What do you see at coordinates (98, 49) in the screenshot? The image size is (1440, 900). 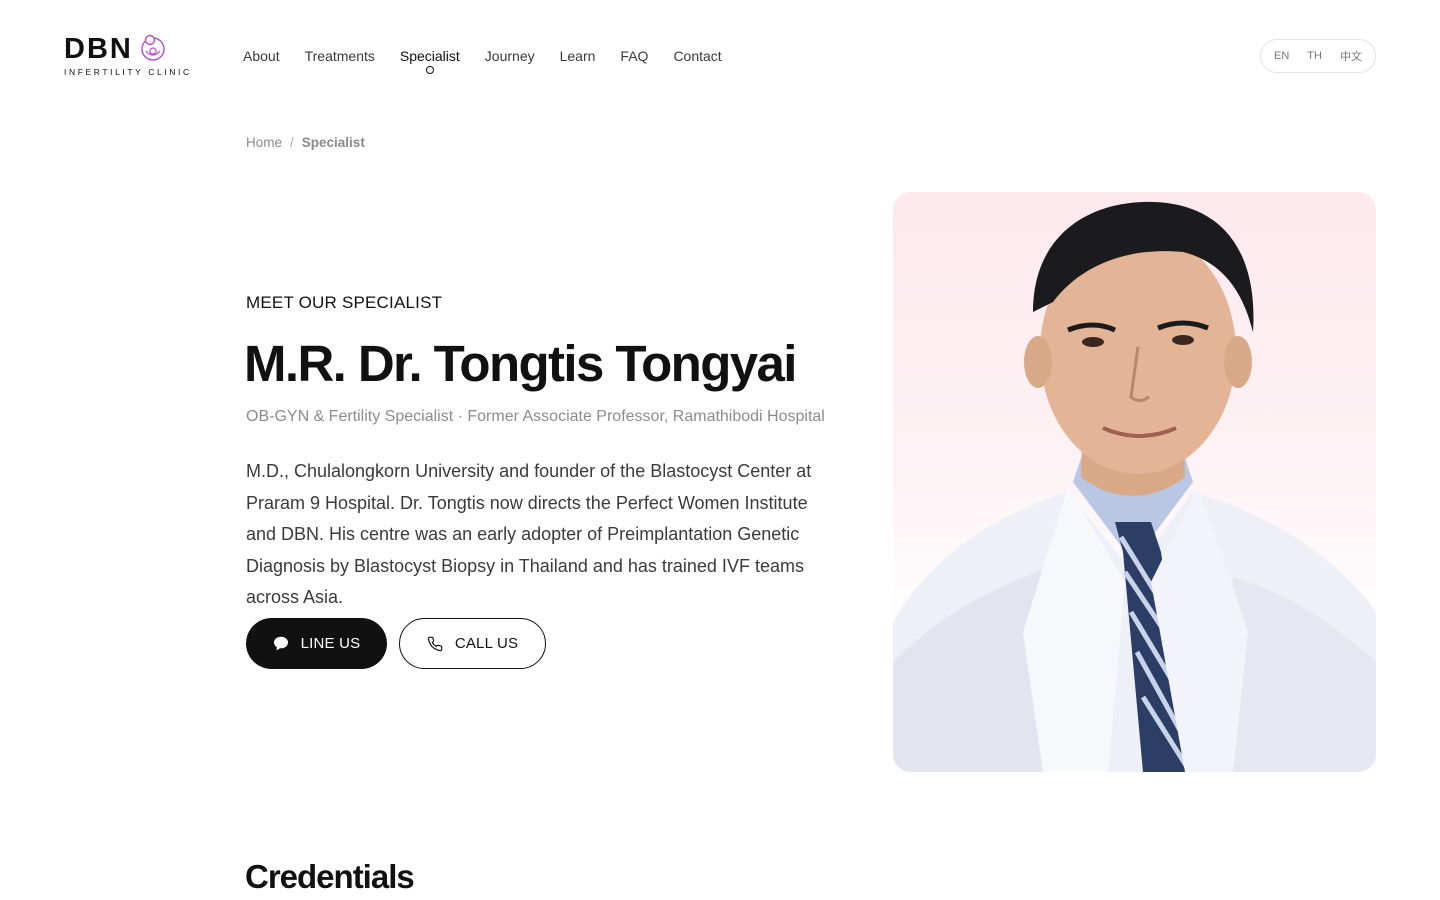 I see `logo-wordmark: DBN` at bounding box center [98, 49].